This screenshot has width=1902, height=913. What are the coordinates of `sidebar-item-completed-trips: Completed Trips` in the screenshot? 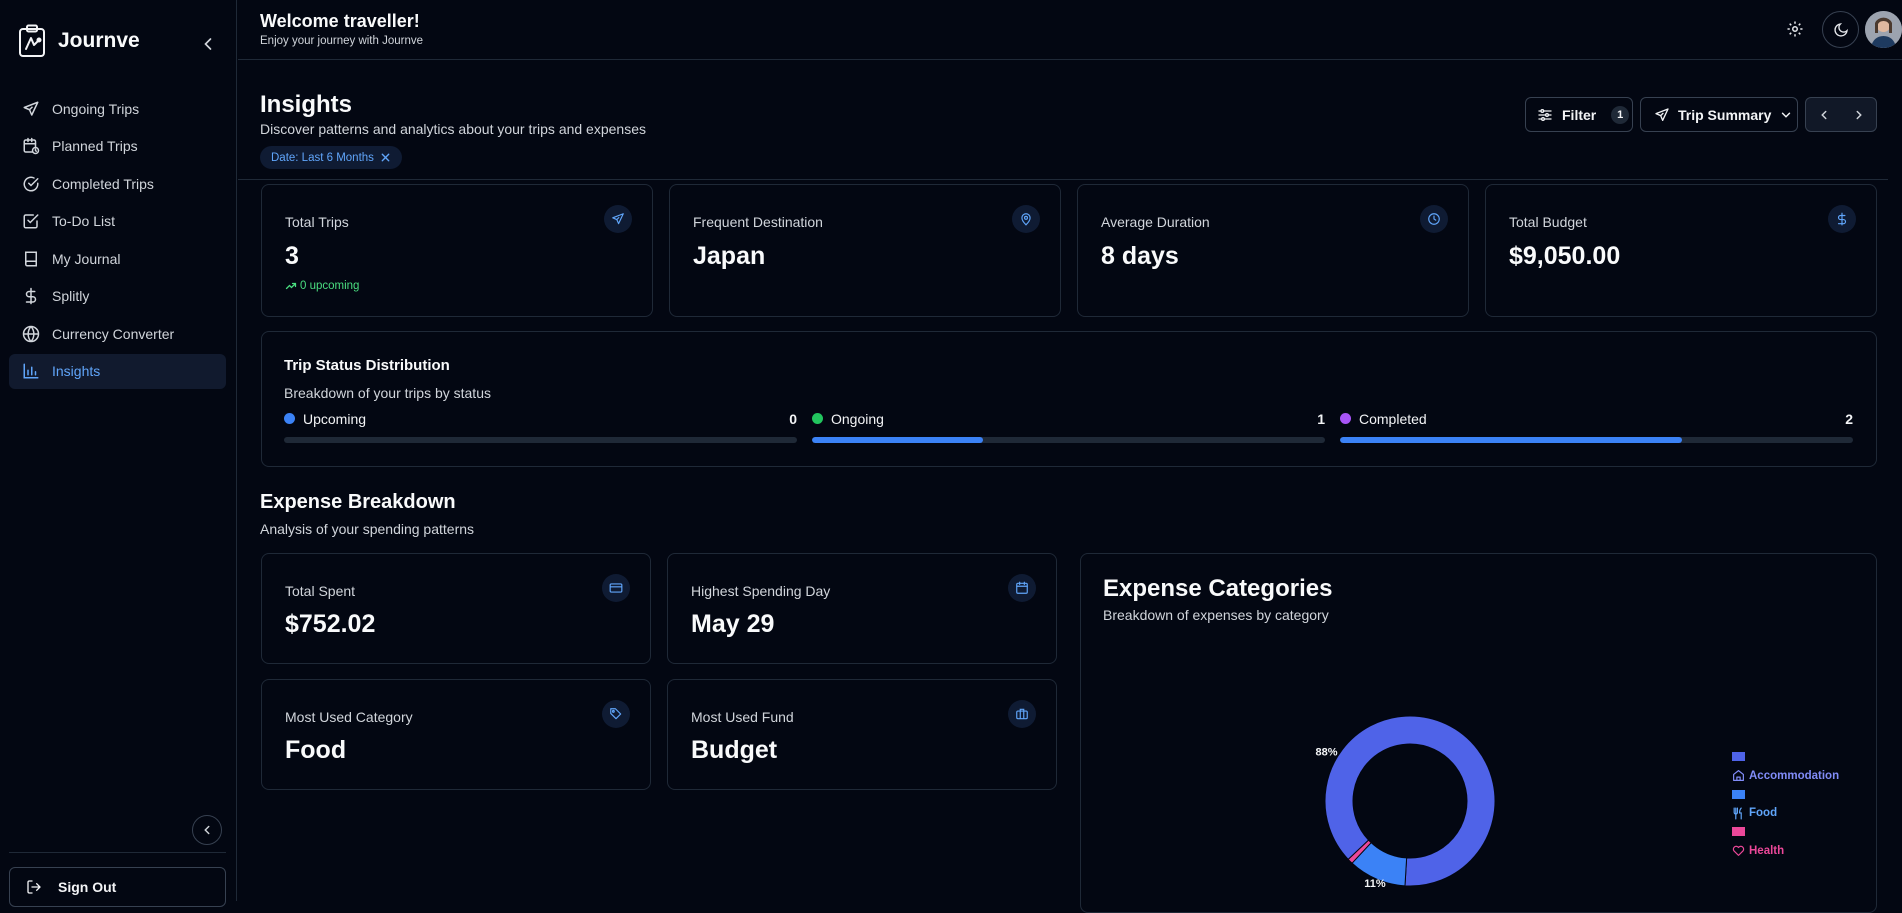 It's located at (117, 183).